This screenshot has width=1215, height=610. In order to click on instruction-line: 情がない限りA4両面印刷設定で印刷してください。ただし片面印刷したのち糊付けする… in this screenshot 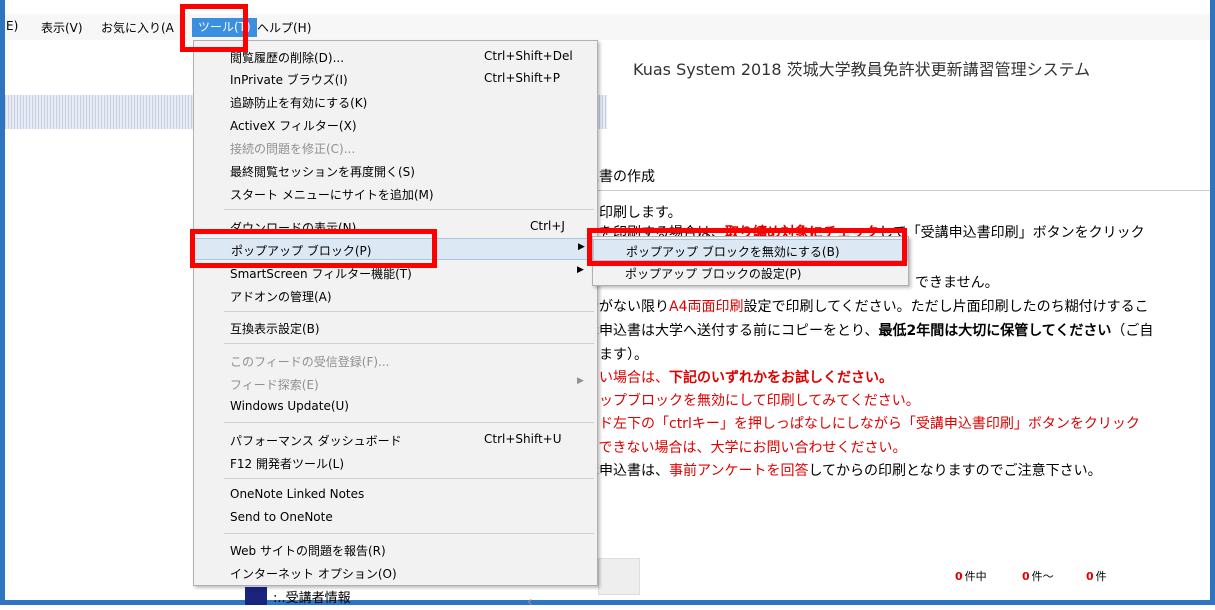, I will do `click(867, 307)`.